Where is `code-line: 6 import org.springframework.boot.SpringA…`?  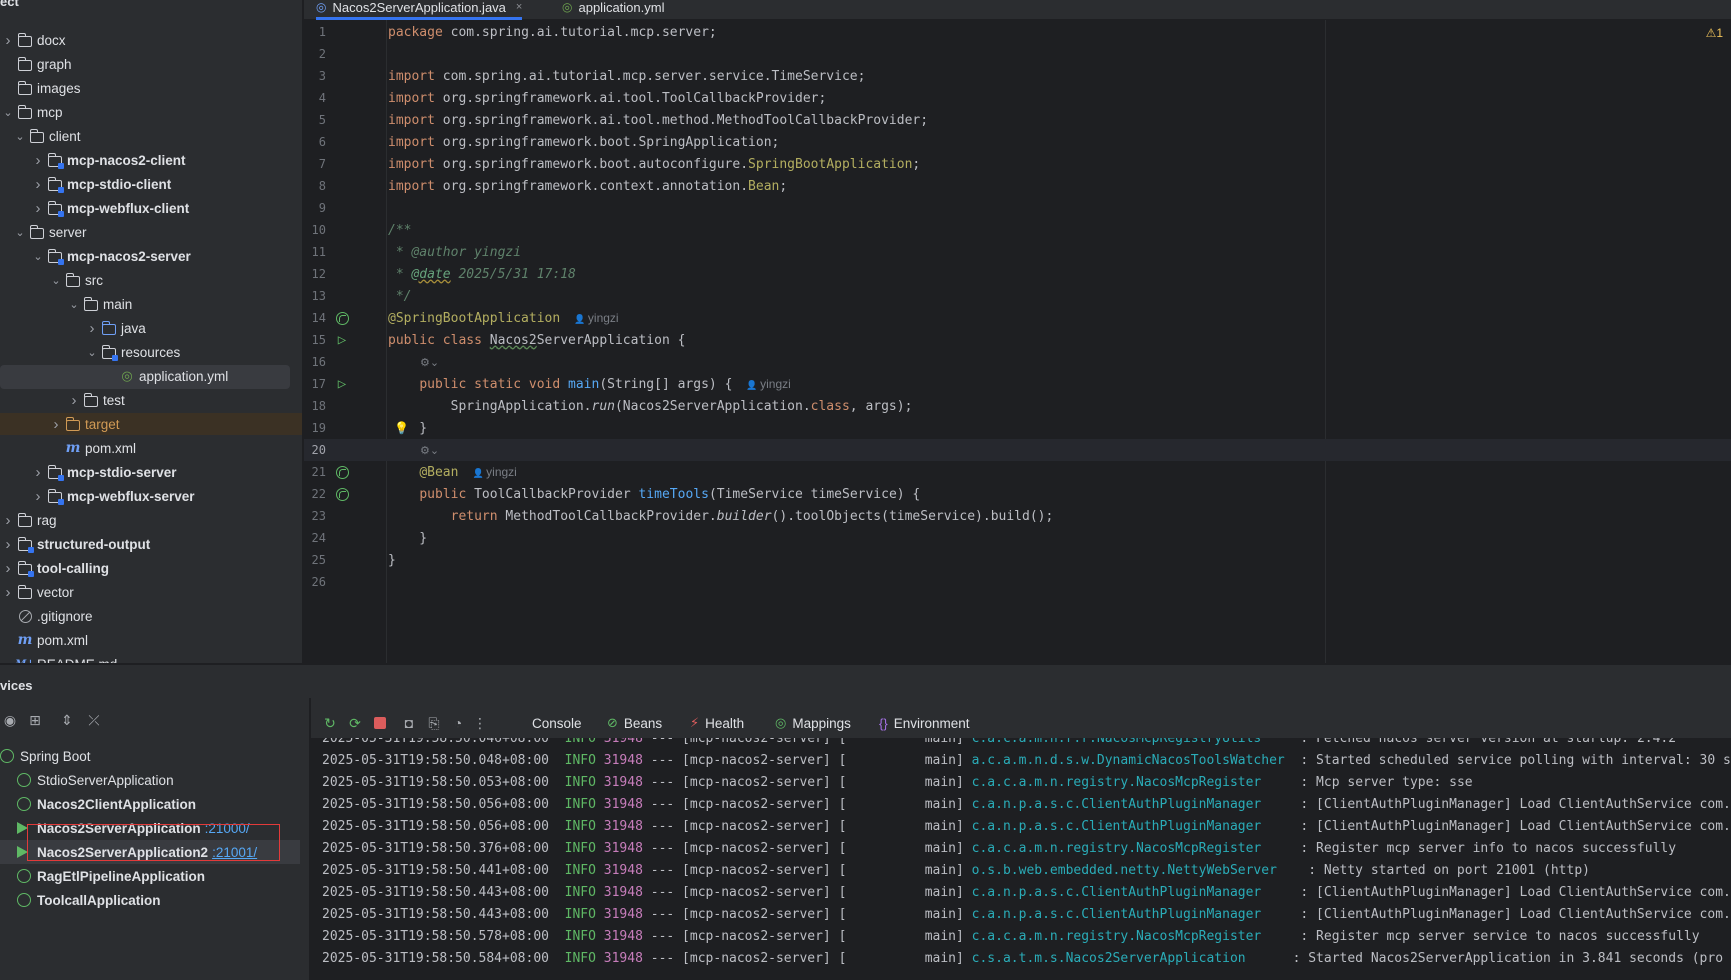 code-line: 6 import org.springframework.boot.SpringA… is located at coordinates (1017, 142).